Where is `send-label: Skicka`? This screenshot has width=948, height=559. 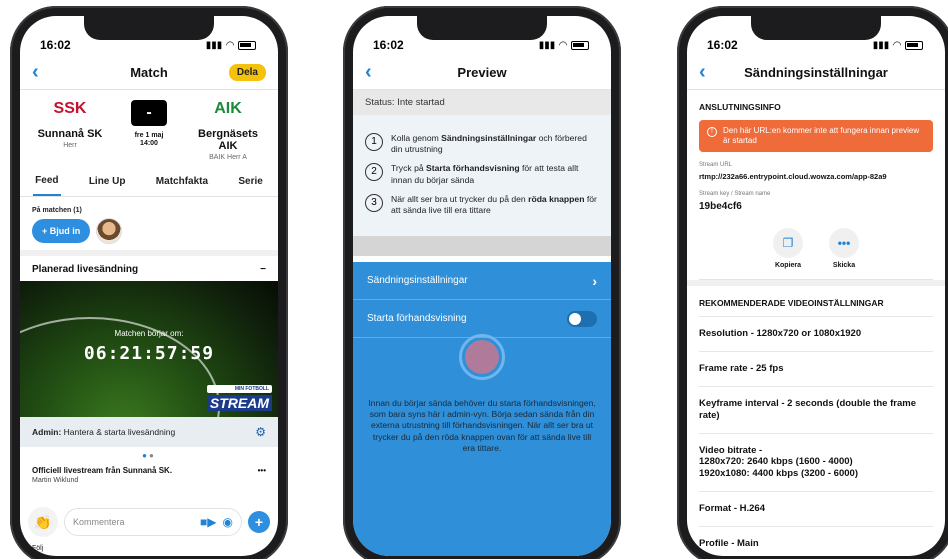
send-label: Skicka is located at coordinates (844, 265).